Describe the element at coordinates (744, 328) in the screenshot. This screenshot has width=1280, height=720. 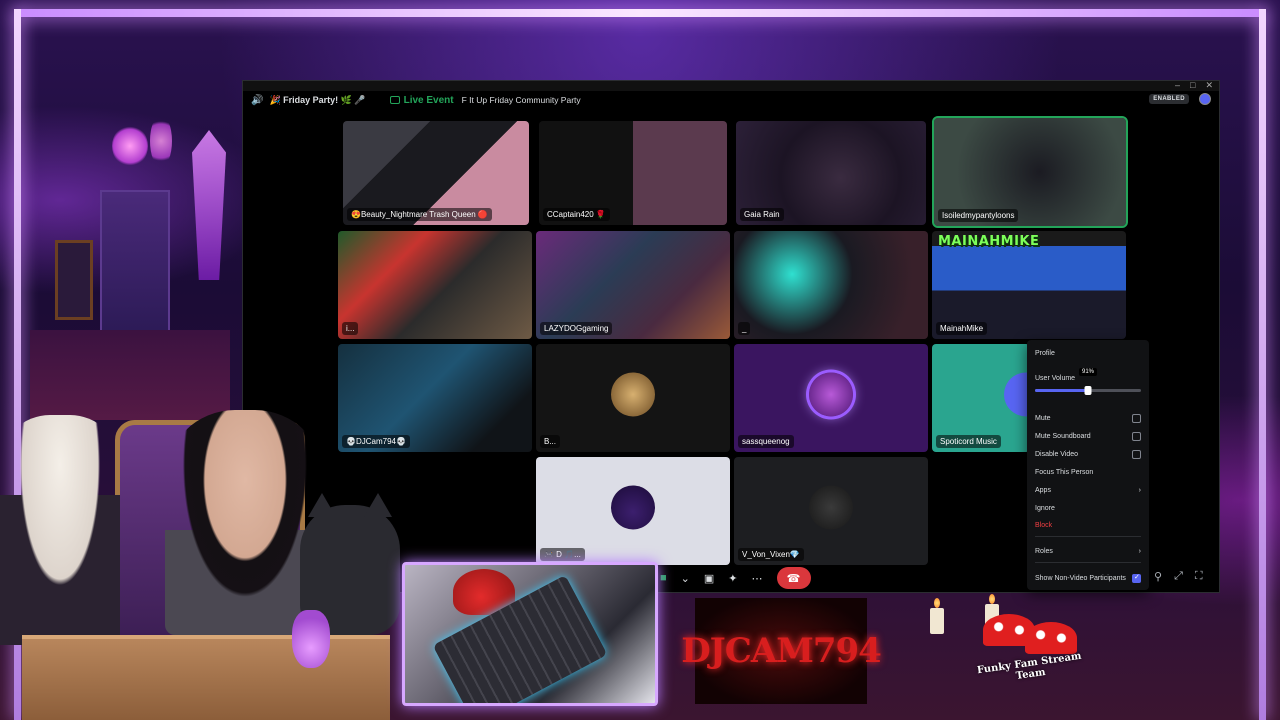
I see `participant-name: _` at that location.